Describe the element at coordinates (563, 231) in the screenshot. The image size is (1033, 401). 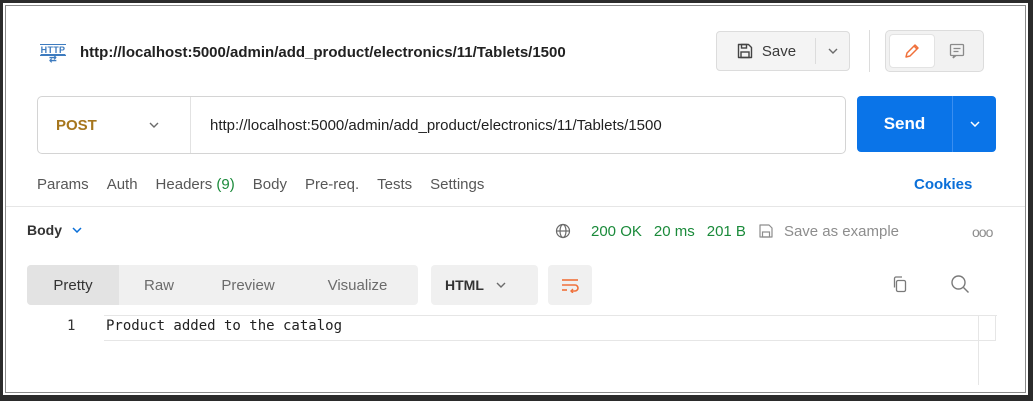
I see `globe-icon` at that location.